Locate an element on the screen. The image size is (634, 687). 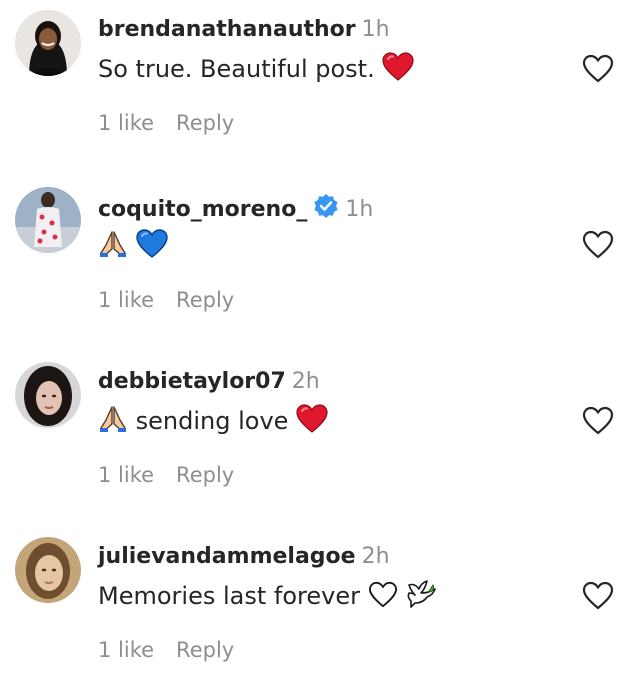
username: coquito_moreno_ is located at coordinates (202, 209).